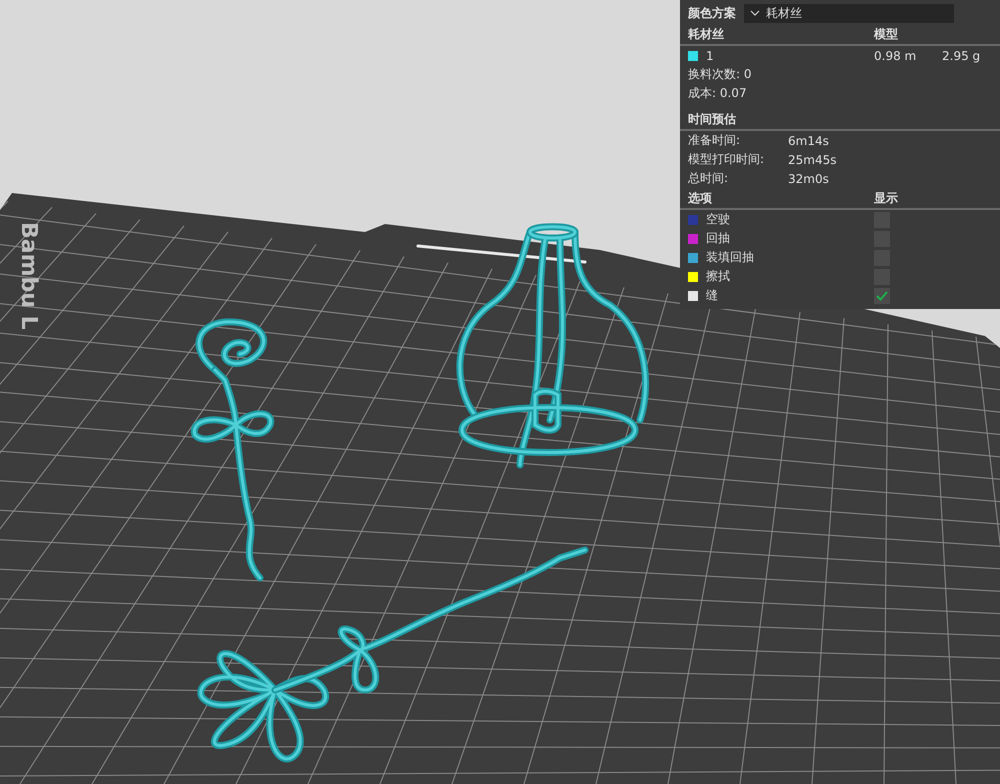 This screenshot has width=1000, height=784. What do you see at coordinates (718, 238) in the screenshot?
I see `option-label: 回抽` at bounding box center [718, 238].